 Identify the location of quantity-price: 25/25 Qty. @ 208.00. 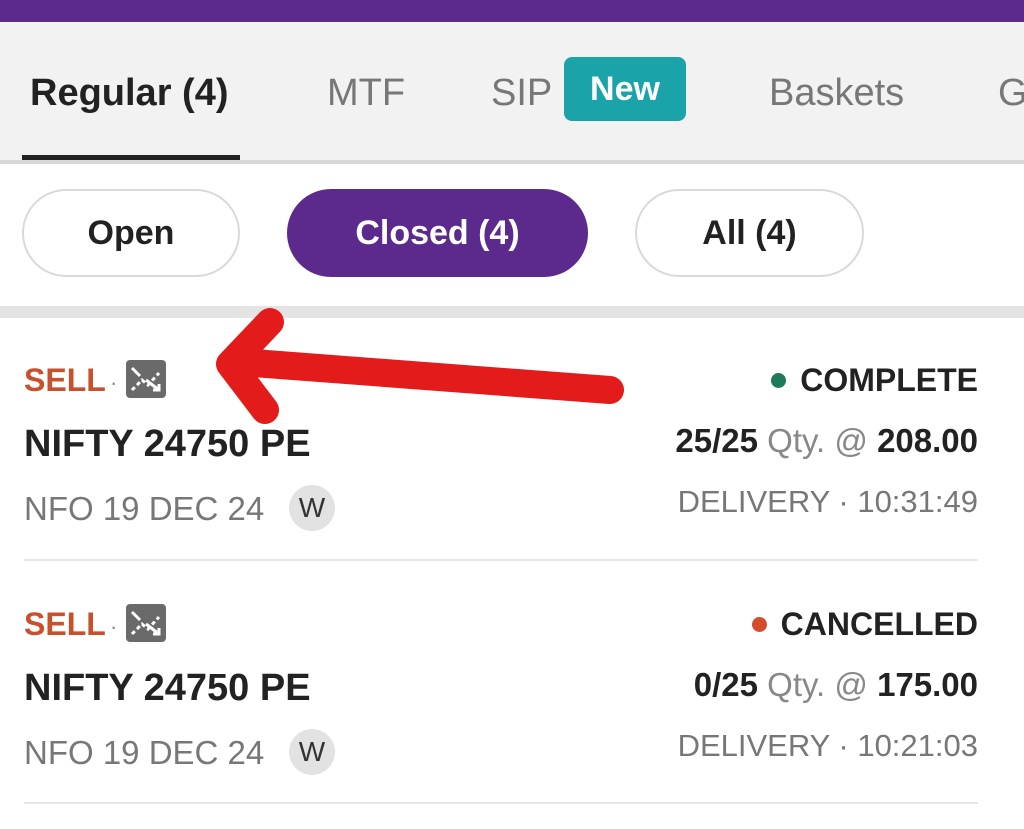
(826, 441).